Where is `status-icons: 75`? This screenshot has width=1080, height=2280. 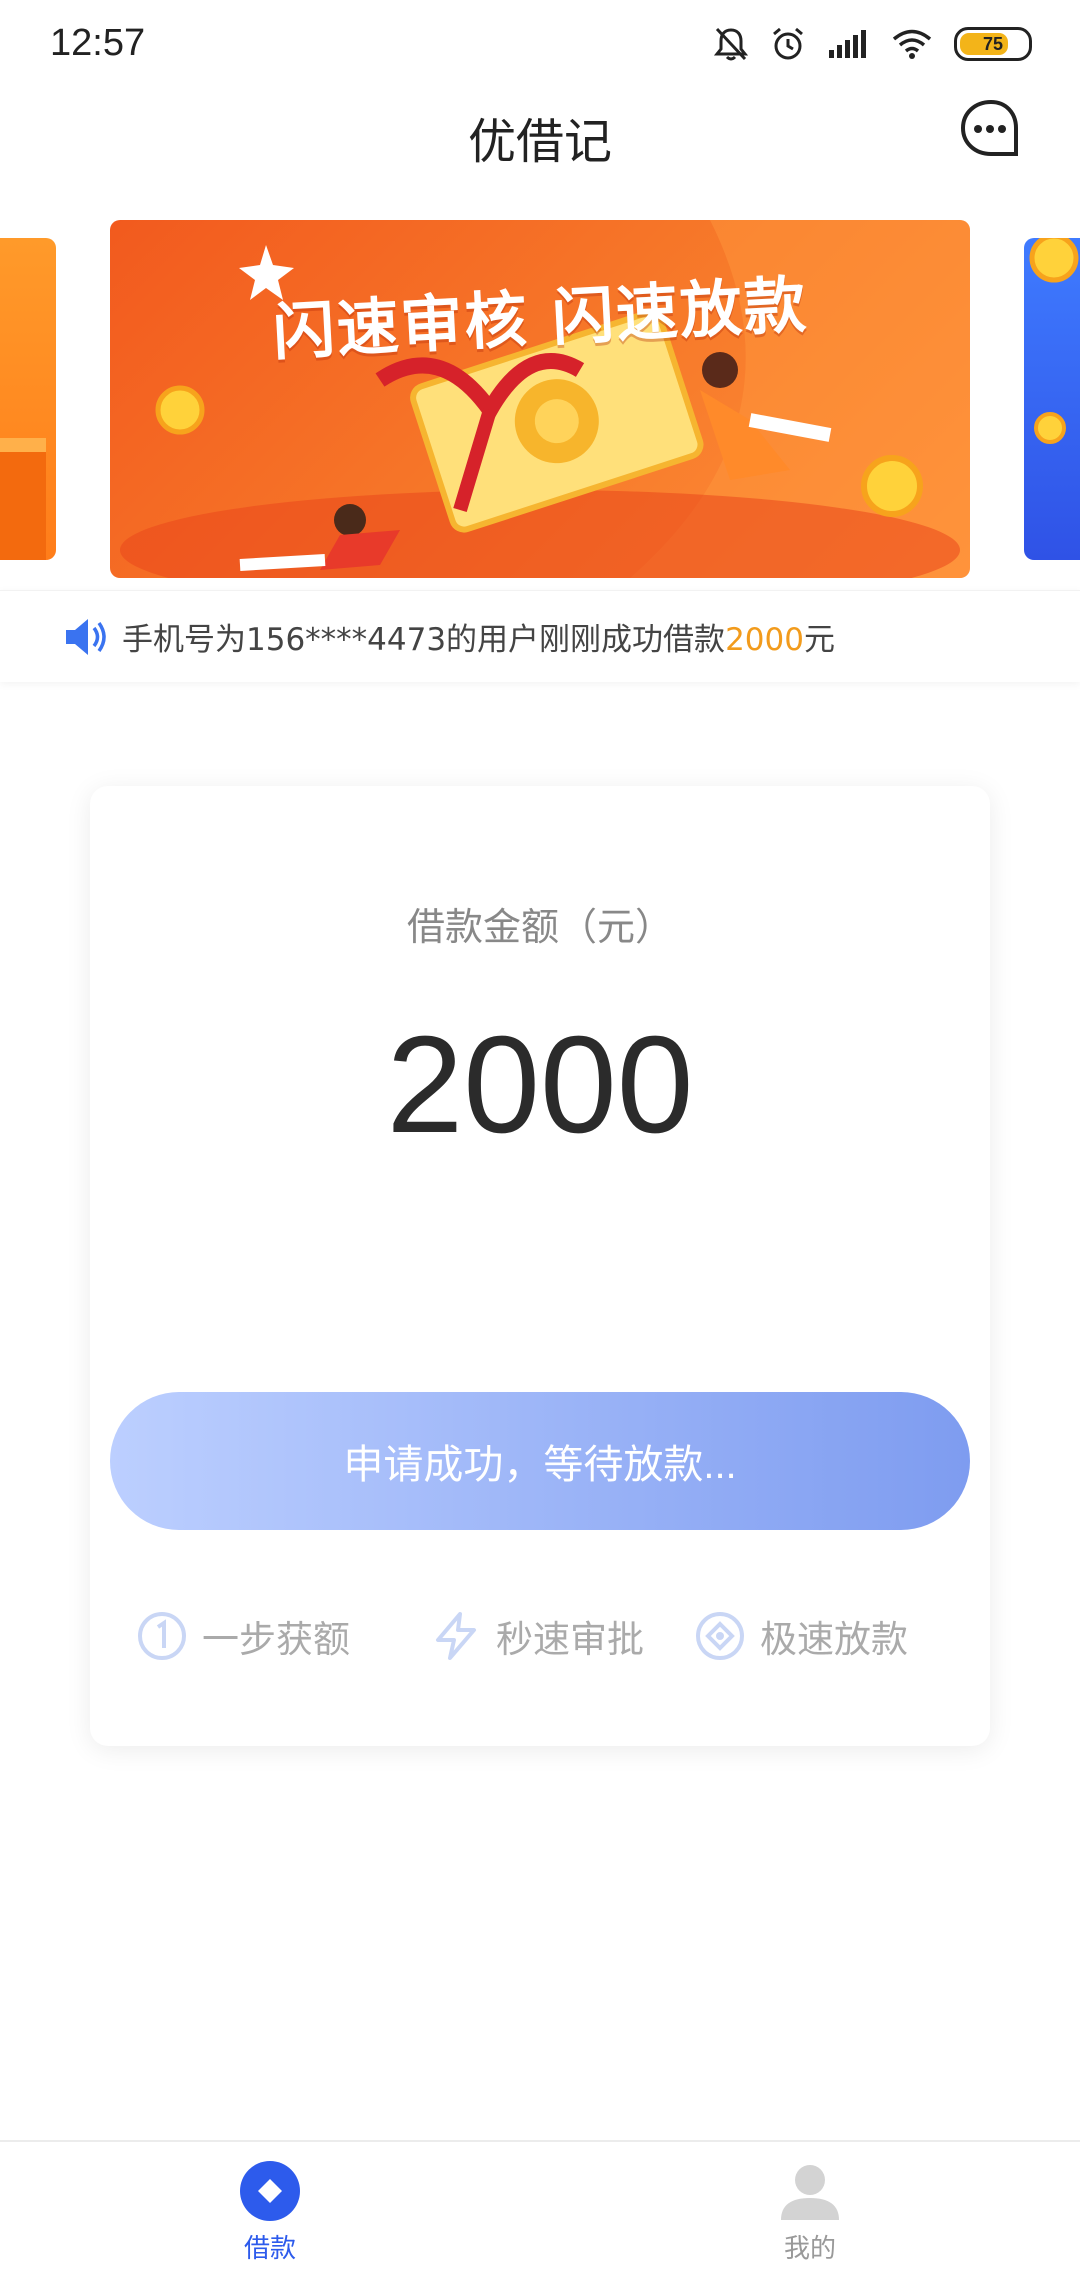
status-icons: 75 is located at coordinates (873, 44).